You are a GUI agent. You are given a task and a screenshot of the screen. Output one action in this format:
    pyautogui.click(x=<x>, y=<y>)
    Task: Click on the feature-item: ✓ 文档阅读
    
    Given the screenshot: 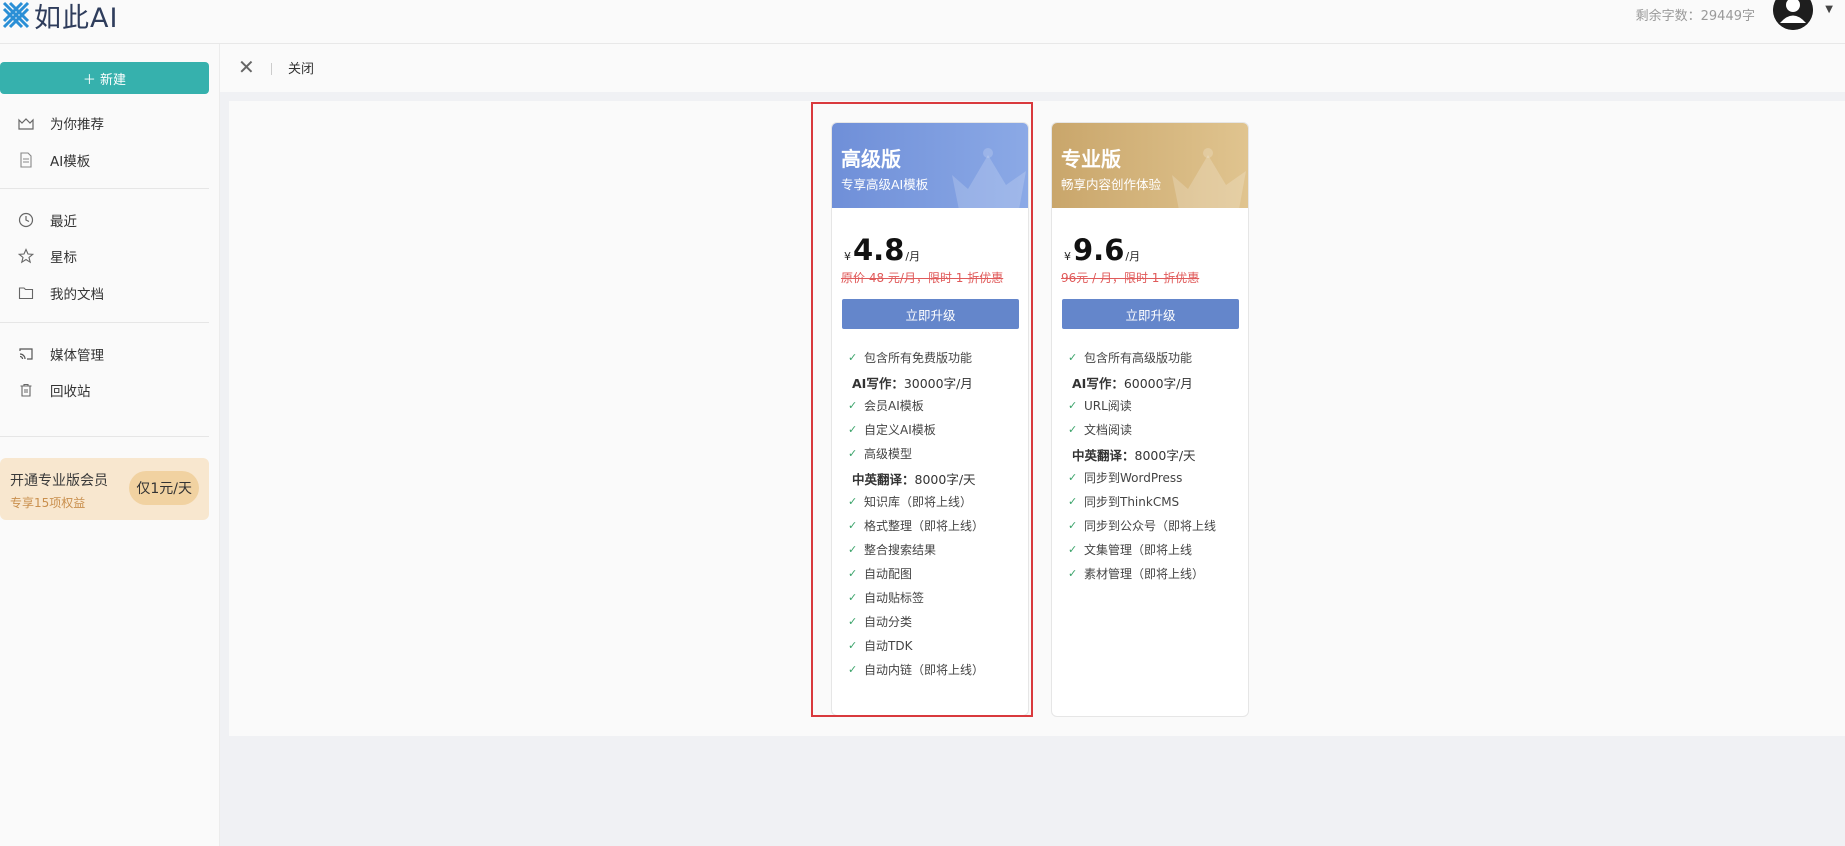 What is the action you would take?
    pyautogui.click(x=1100, y=429)
    